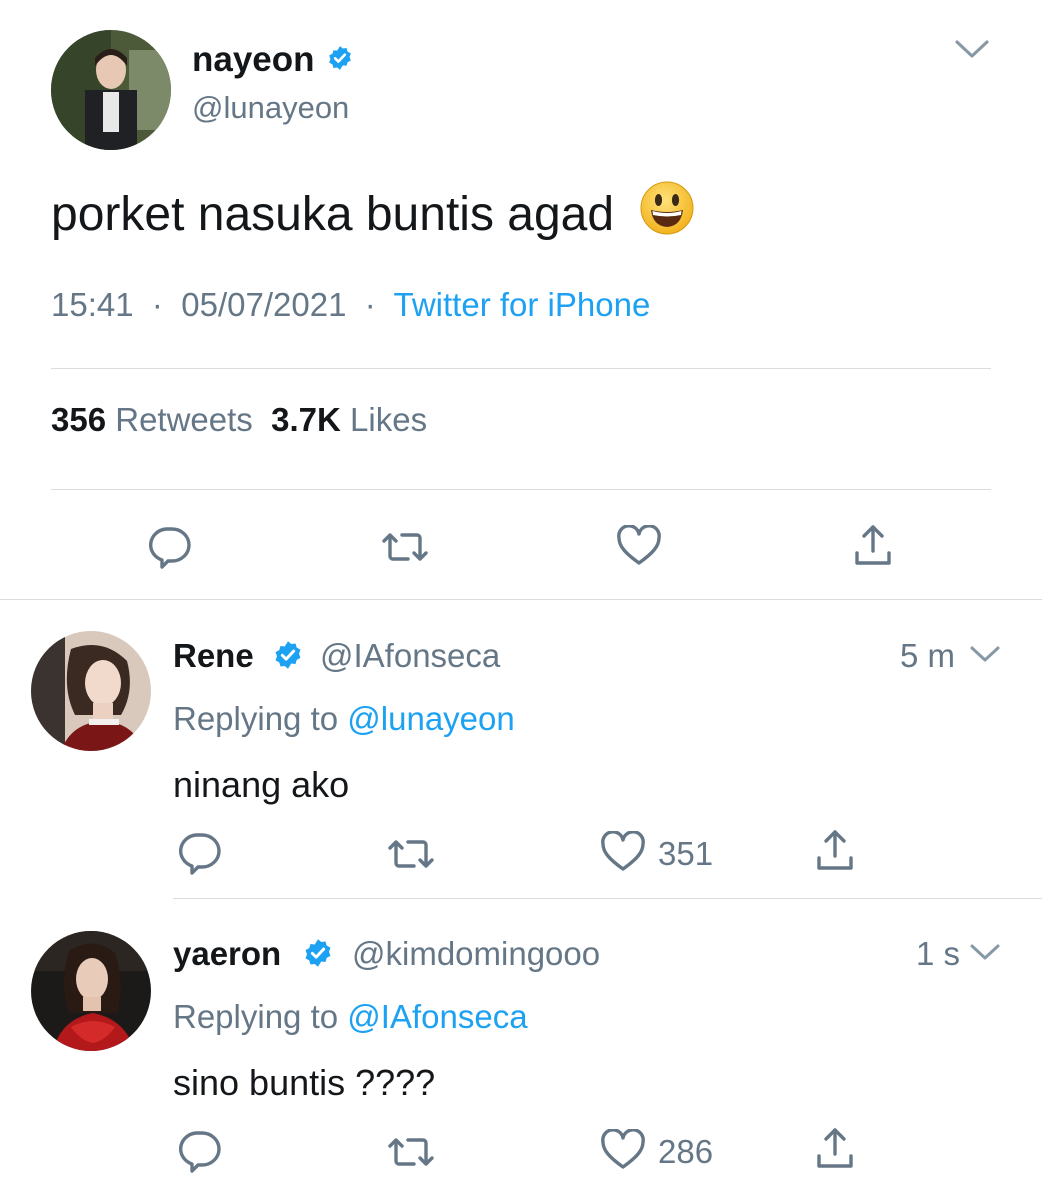 The image size is (1042, 1200). I want to click on like-count: 351, so click(686, 853).